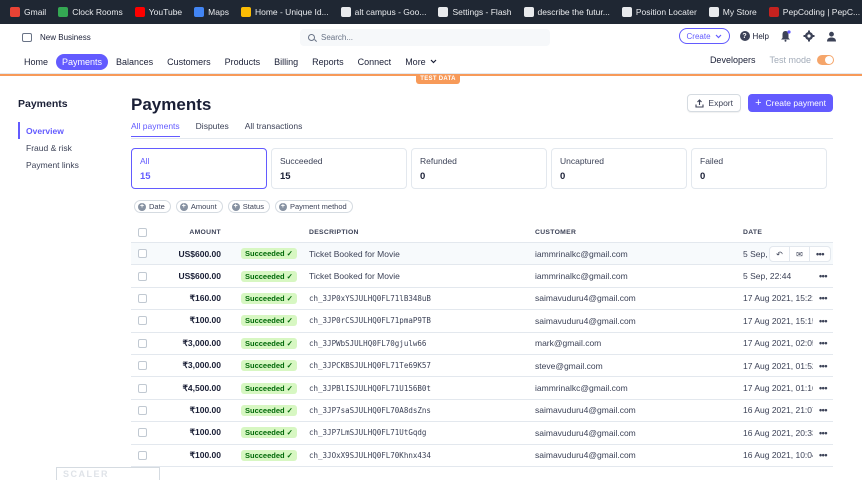  I want to click on bookmark-favicon-icon, so click(443, 12).